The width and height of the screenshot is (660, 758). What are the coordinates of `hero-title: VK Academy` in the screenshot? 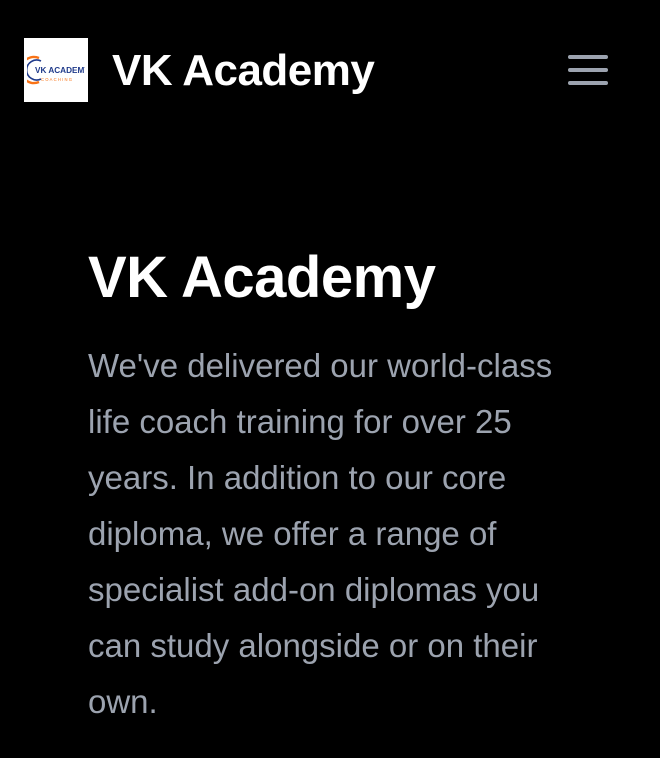 It's located at (262, 277).